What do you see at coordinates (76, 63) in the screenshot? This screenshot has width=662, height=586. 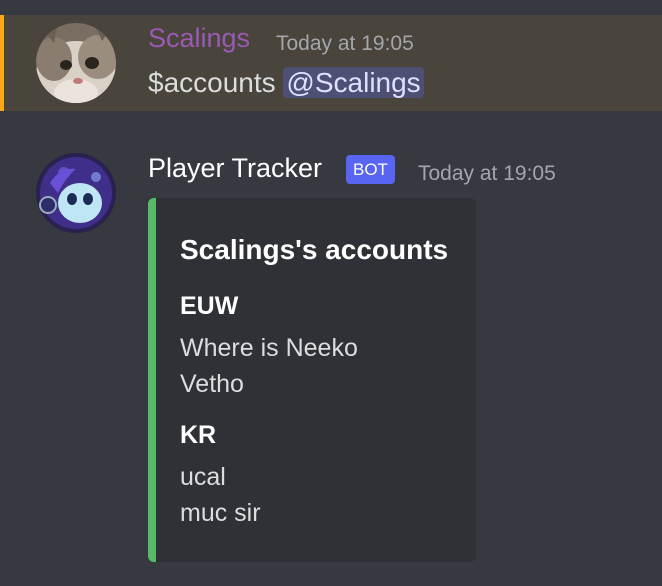 I see `cat-avatar-icon` at bounding box center [76, 63].